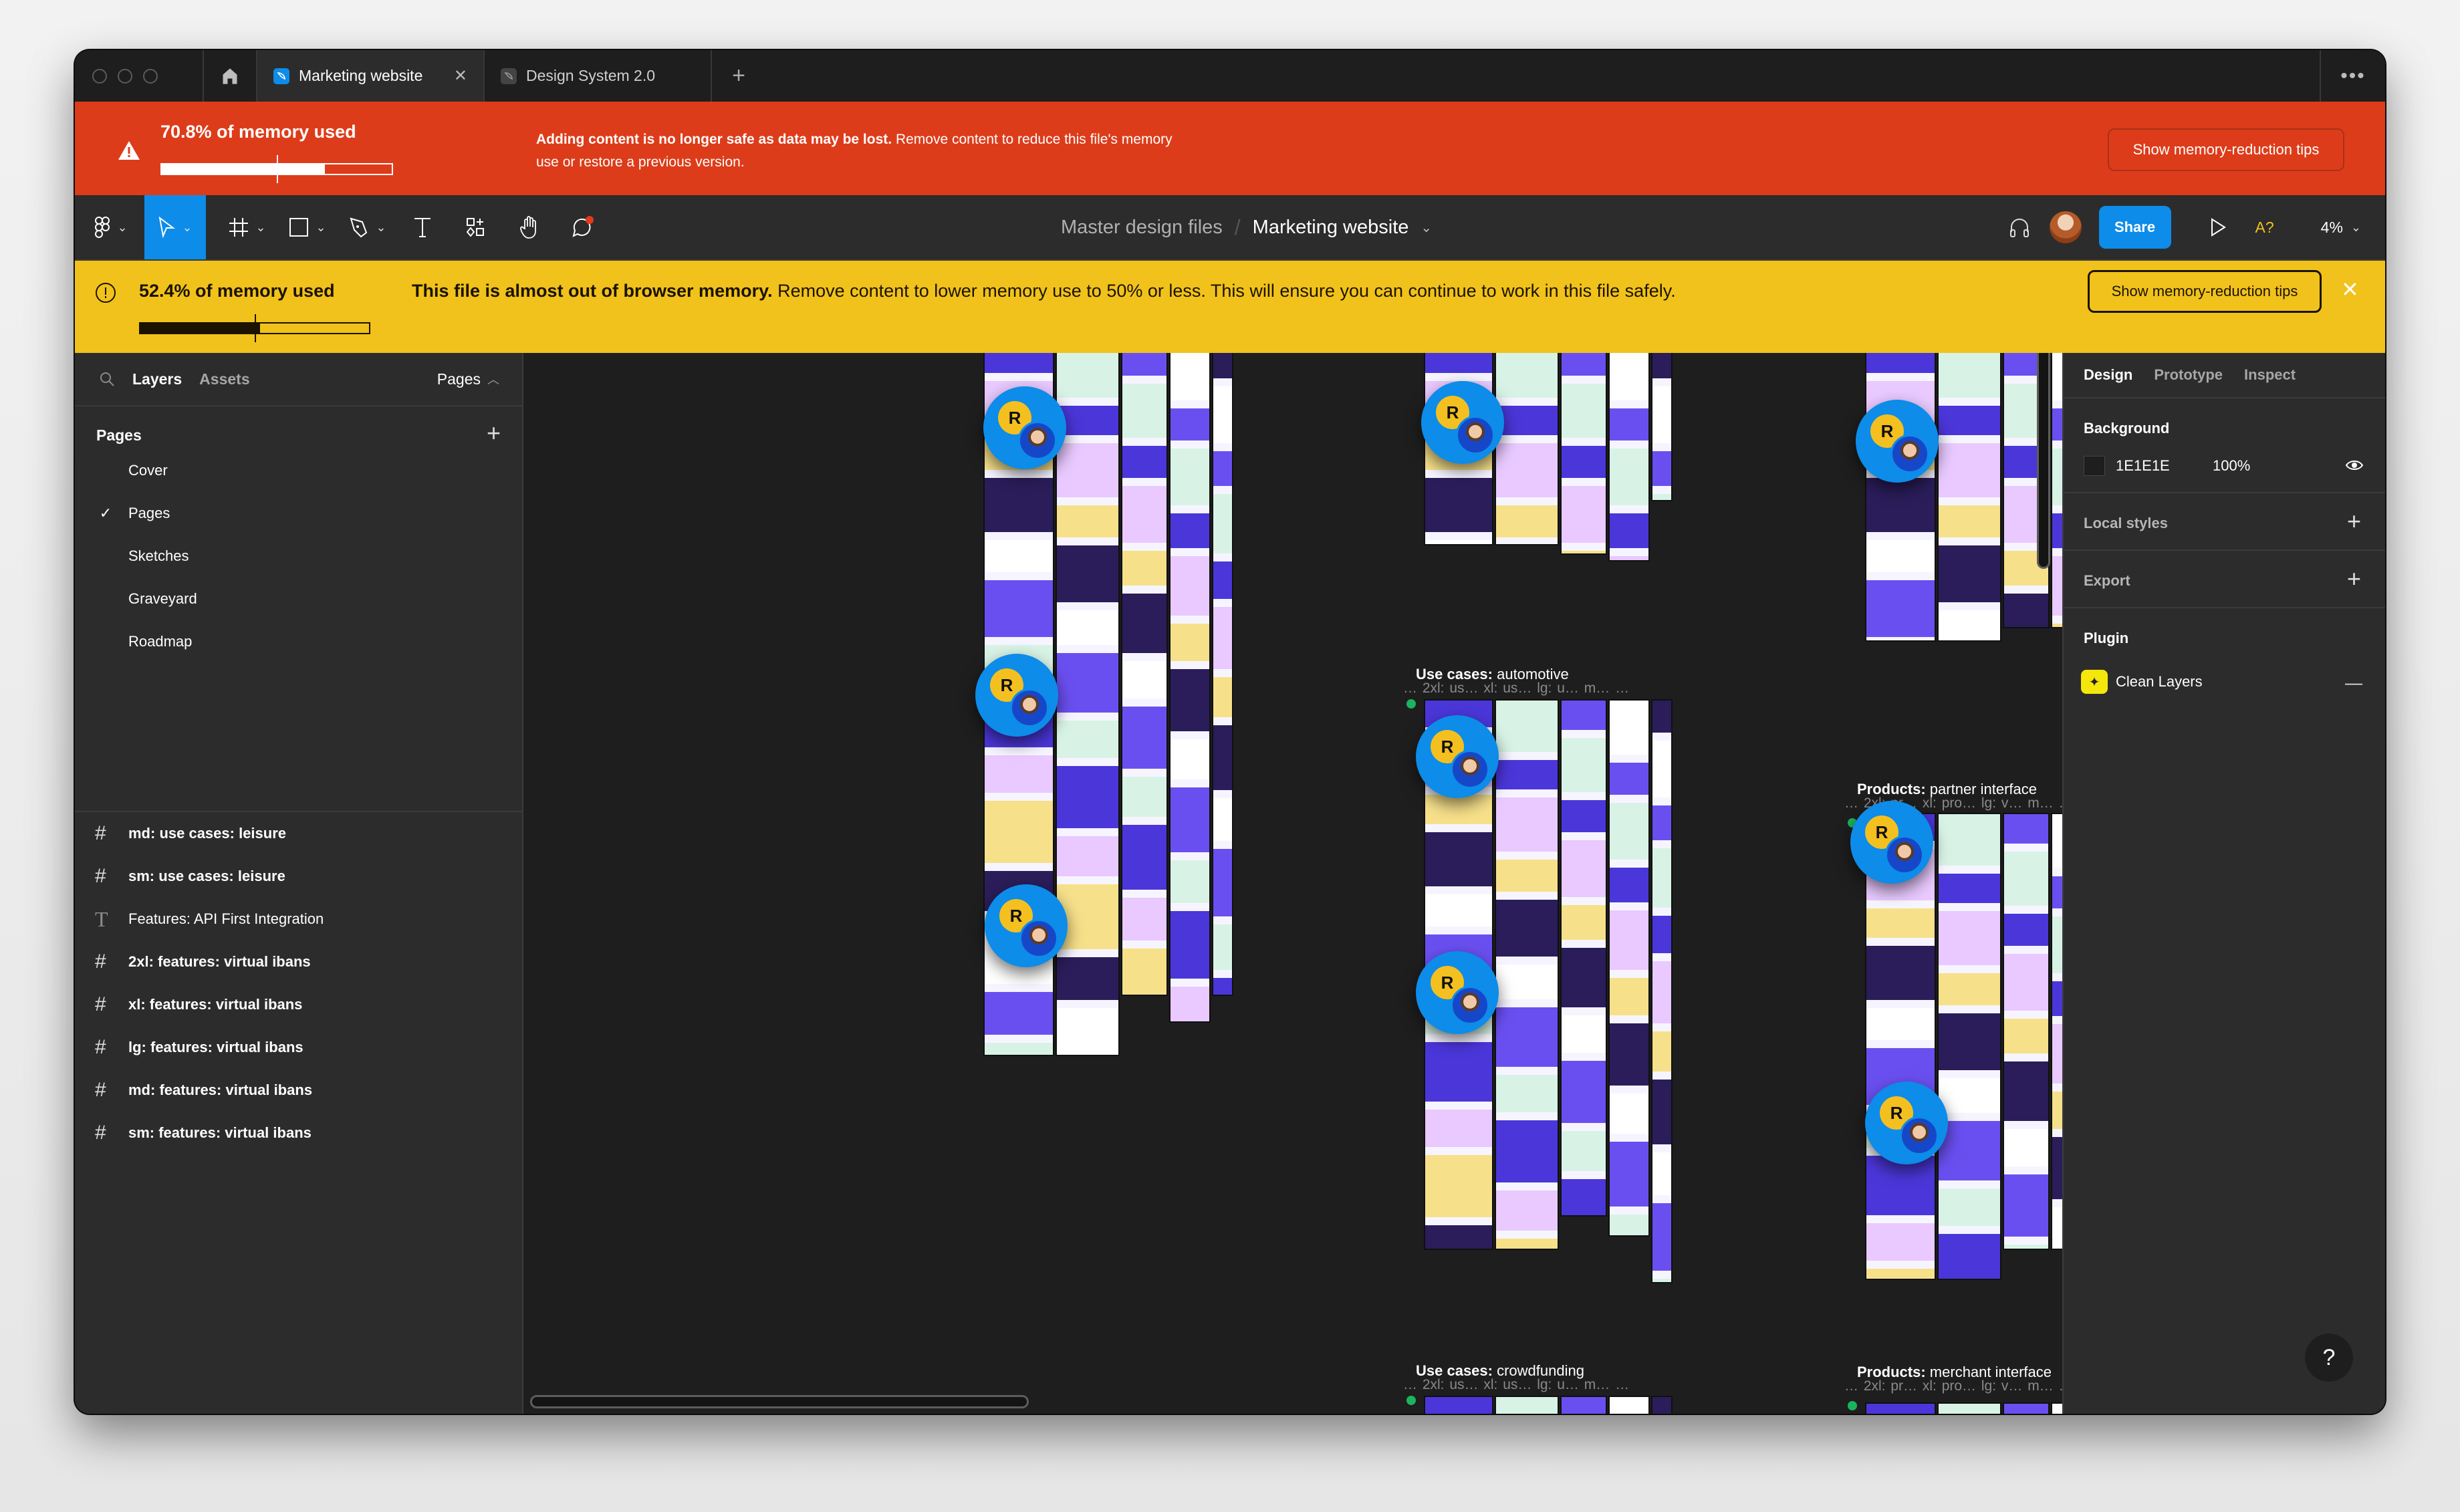  I want to click on background-hex-input: 1E1E1E, so click(2143, 466).